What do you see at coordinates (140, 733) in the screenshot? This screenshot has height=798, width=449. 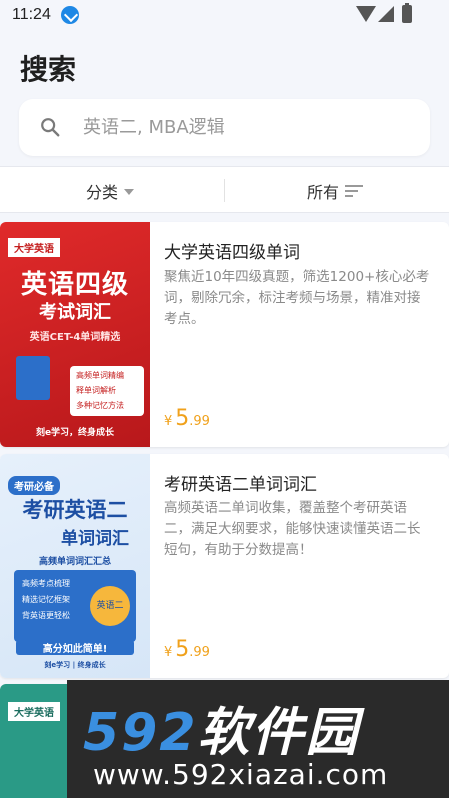 I see `watermark-numbers: 592` at bounding box center [140, 733].